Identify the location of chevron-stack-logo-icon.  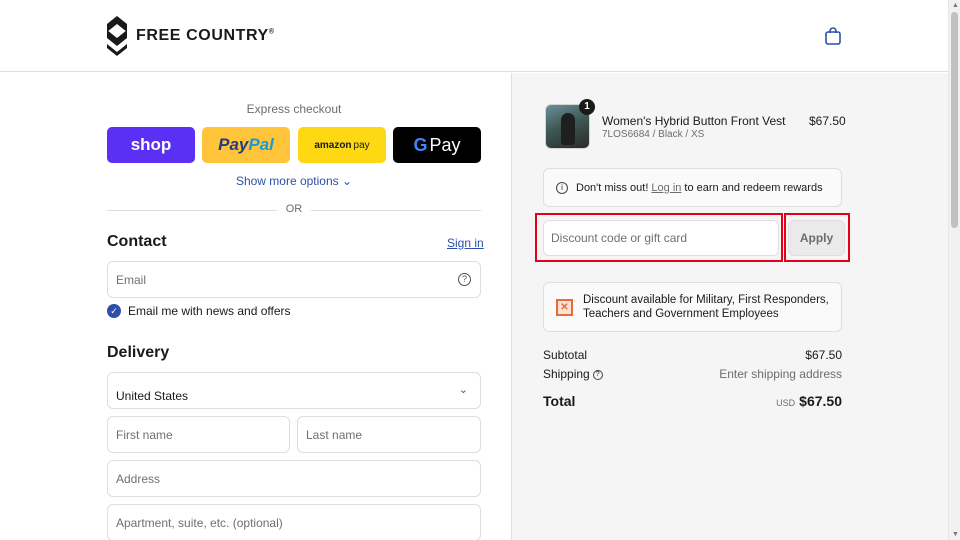
(117, 36).